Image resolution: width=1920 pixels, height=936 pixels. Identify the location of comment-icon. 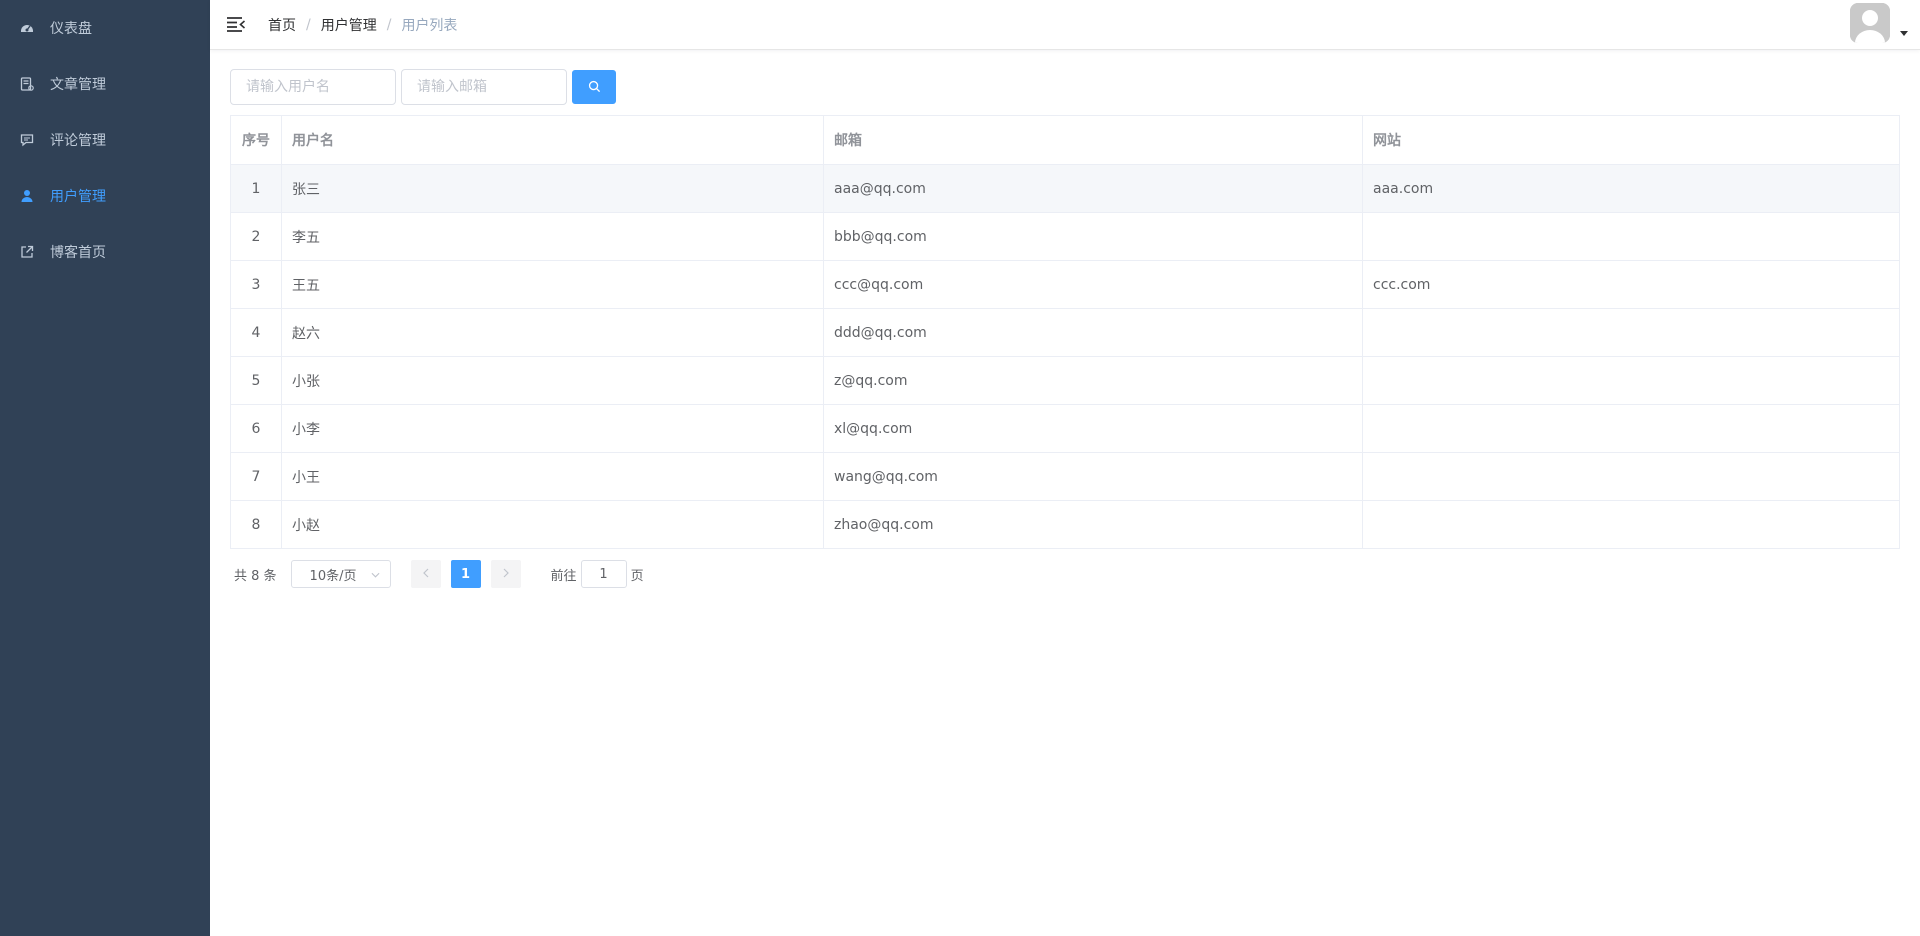
(27, 140).